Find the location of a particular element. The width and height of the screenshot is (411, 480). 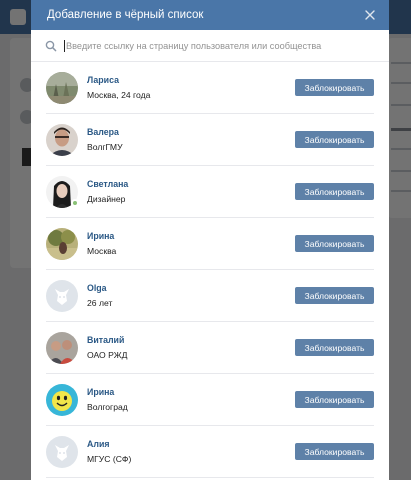

search-input is located at coordinates (226, 45).